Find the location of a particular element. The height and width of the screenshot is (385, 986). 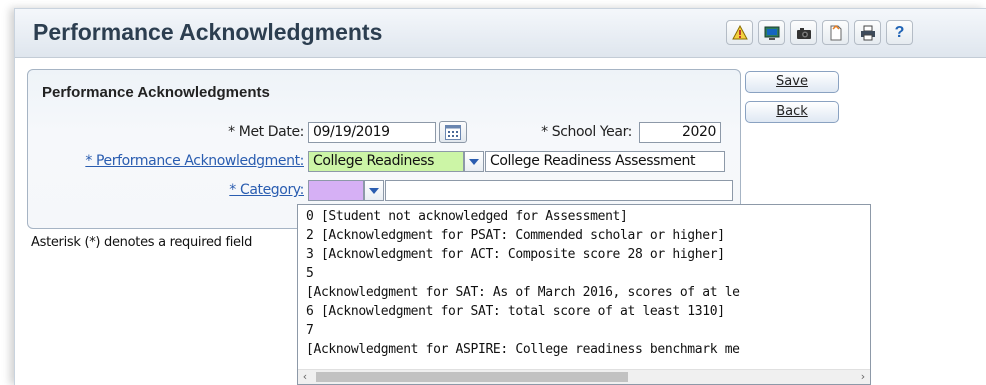

monitor-button is located at coordinates (771, 32).